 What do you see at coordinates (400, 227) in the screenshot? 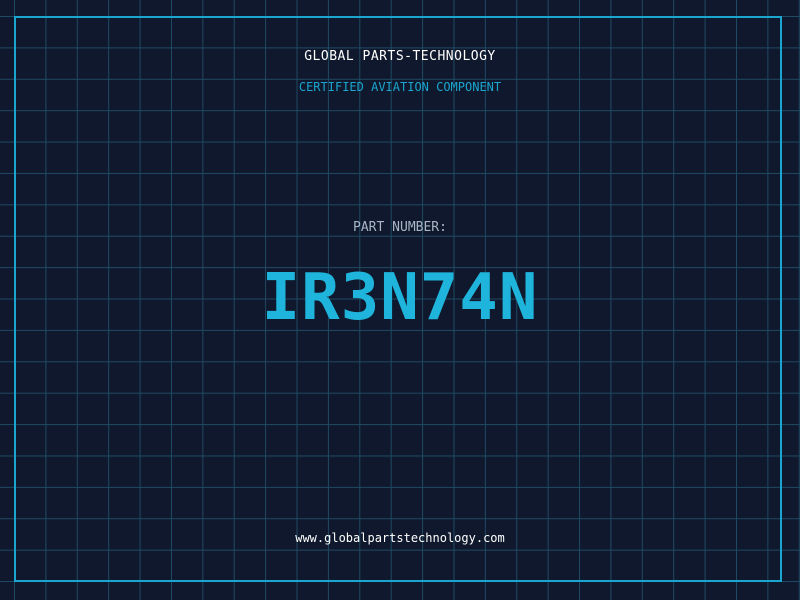
I see `part-number-label: PART NUMBER:` at bounding box center [400, 227].